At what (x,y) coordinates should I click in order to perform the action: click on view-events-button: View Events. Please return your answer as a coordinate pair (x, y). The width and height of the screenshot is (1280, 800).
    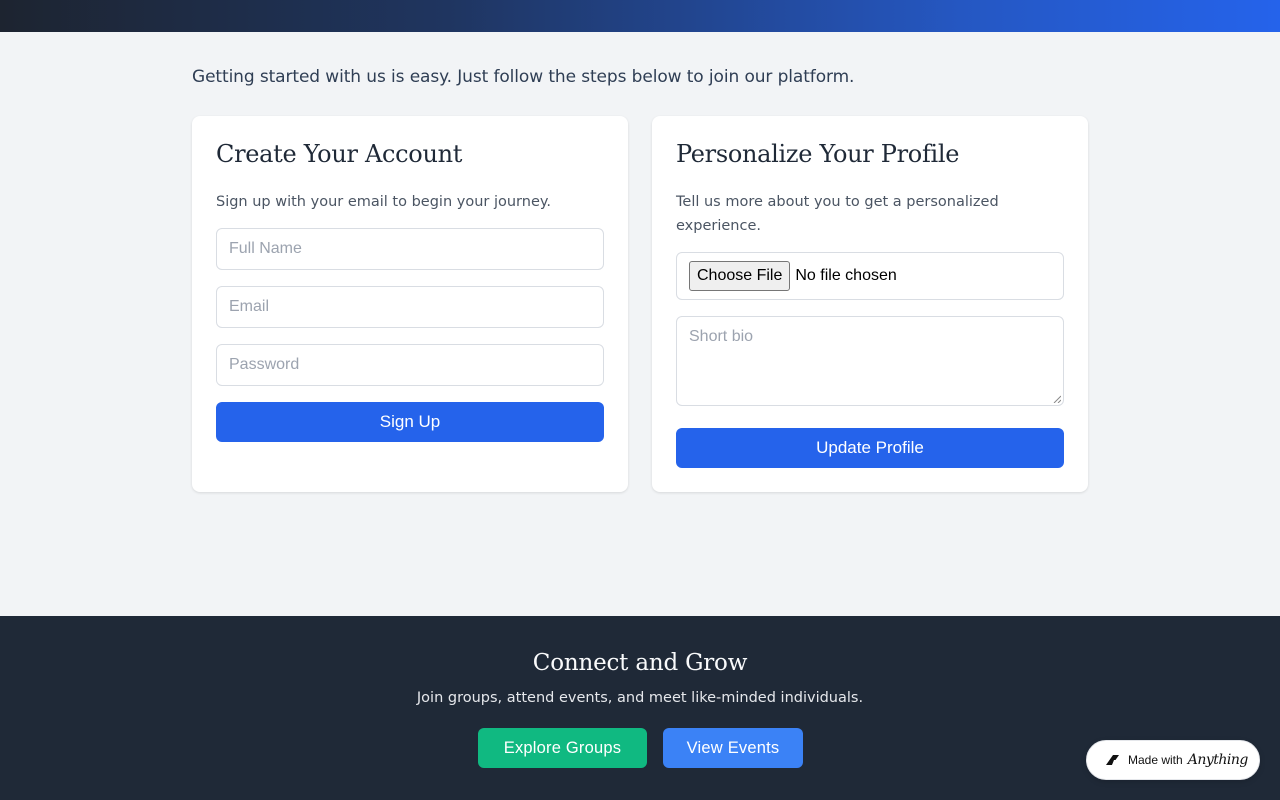
    Looking at the image, I should click on (733, 748).